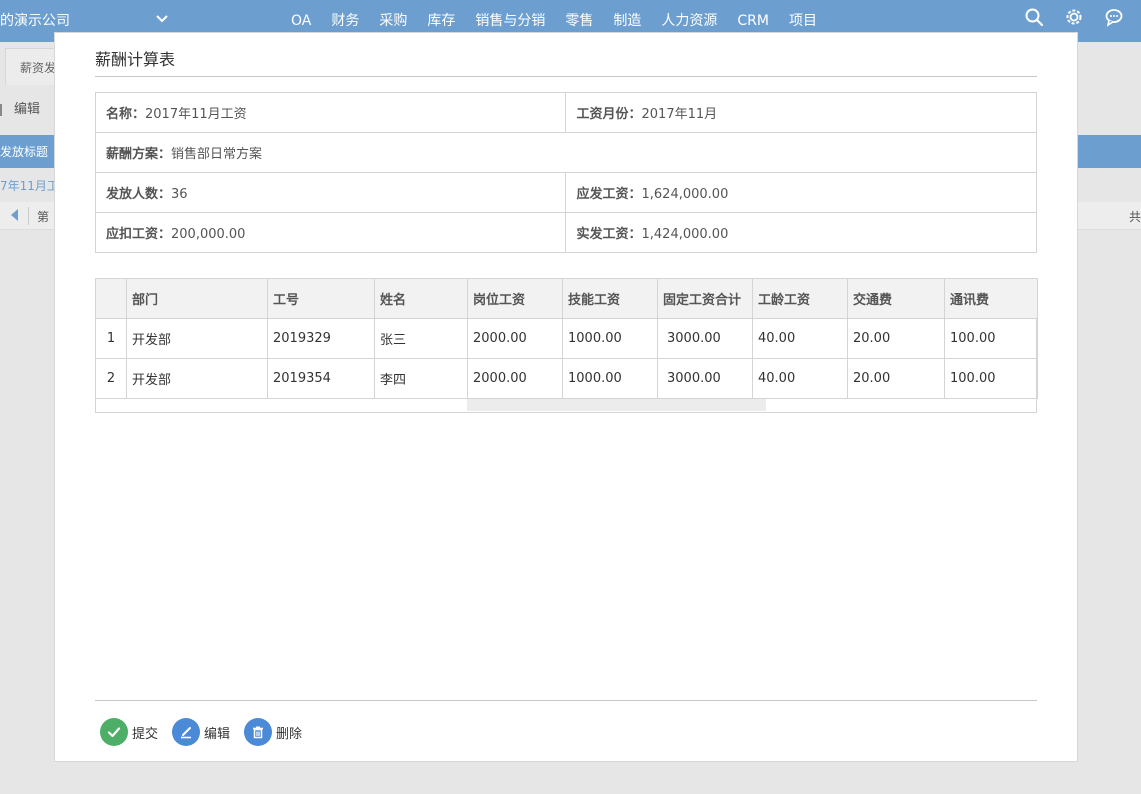 Image resolution: width=1141 pixels, height=794 pixels. Describe the element at coordinates (111, 338) in the screenshot. I see `row-index: 1` at that location.